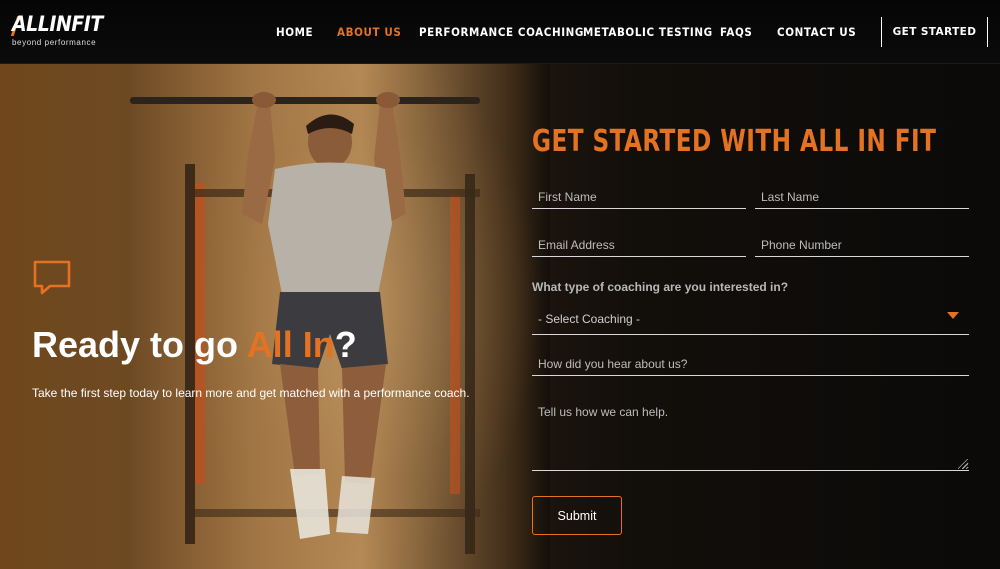 The image size is (1000, 569). I want to click on logo-text: ALLINFIT, so click(57, 24).